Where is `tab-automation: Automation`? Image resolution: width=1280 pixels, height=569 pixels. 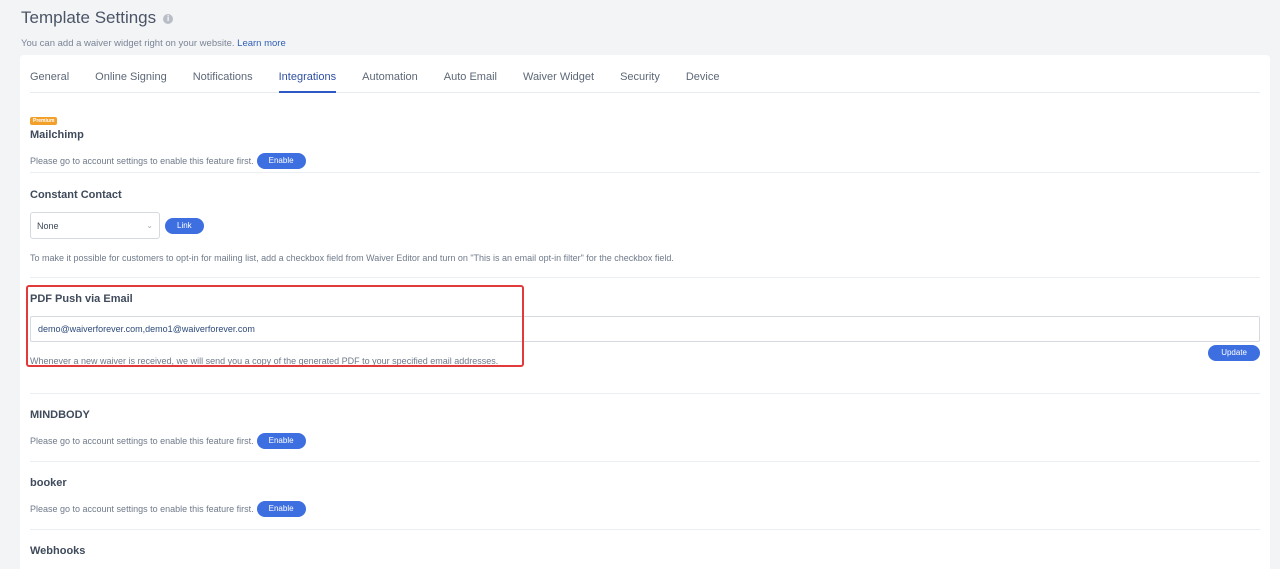 tab-automation: Automation is located at coordinates (390, 74).